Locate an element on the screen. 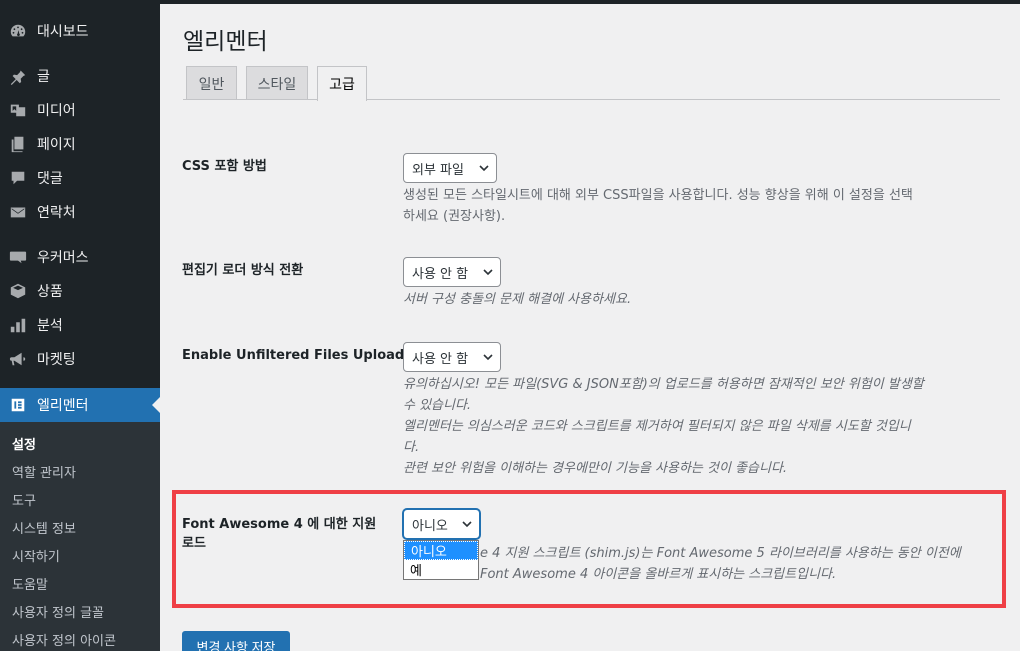  submenu-item-custom-fonts: 사용자 정의 글꼴 is located at coordinates (58, 611).